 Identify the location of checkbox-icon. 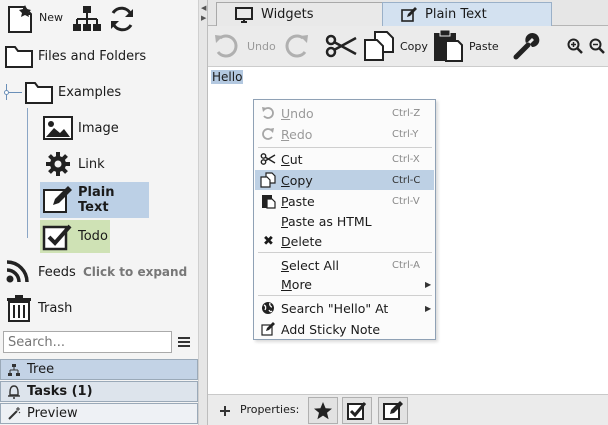
(57, 237).